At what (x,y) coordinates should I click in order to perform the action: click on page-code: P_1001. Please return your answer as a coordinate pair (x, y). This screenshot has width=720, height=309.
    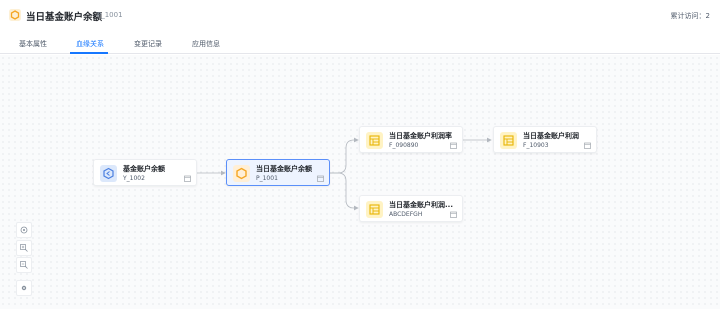
    Looking at the image, I should click on (110, 15).